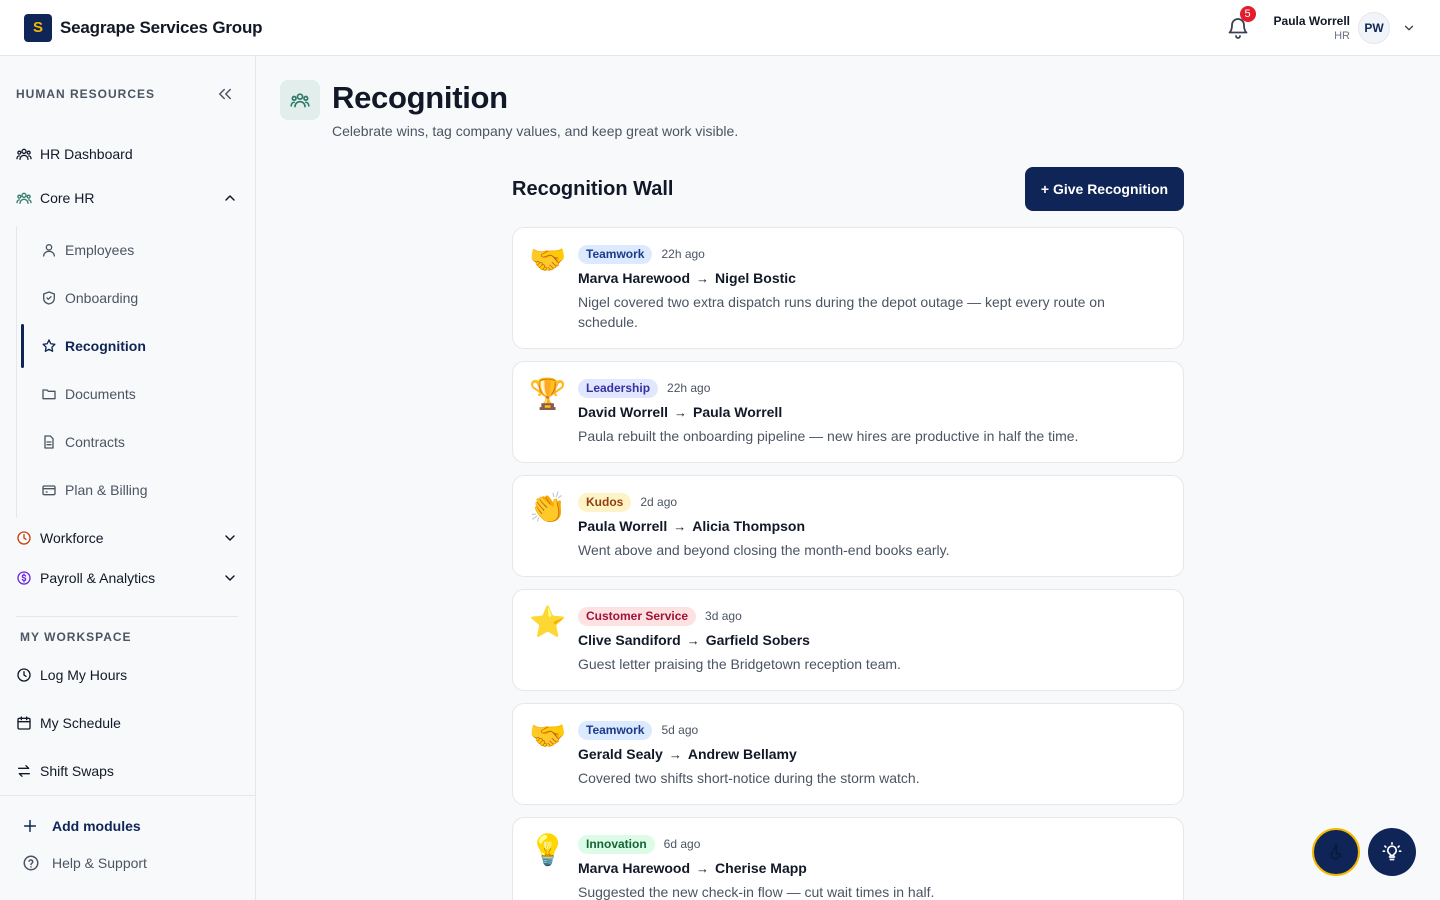  I want to click on sidebar-item-shift-swaps: Shift Swaps, so click(65, 771).